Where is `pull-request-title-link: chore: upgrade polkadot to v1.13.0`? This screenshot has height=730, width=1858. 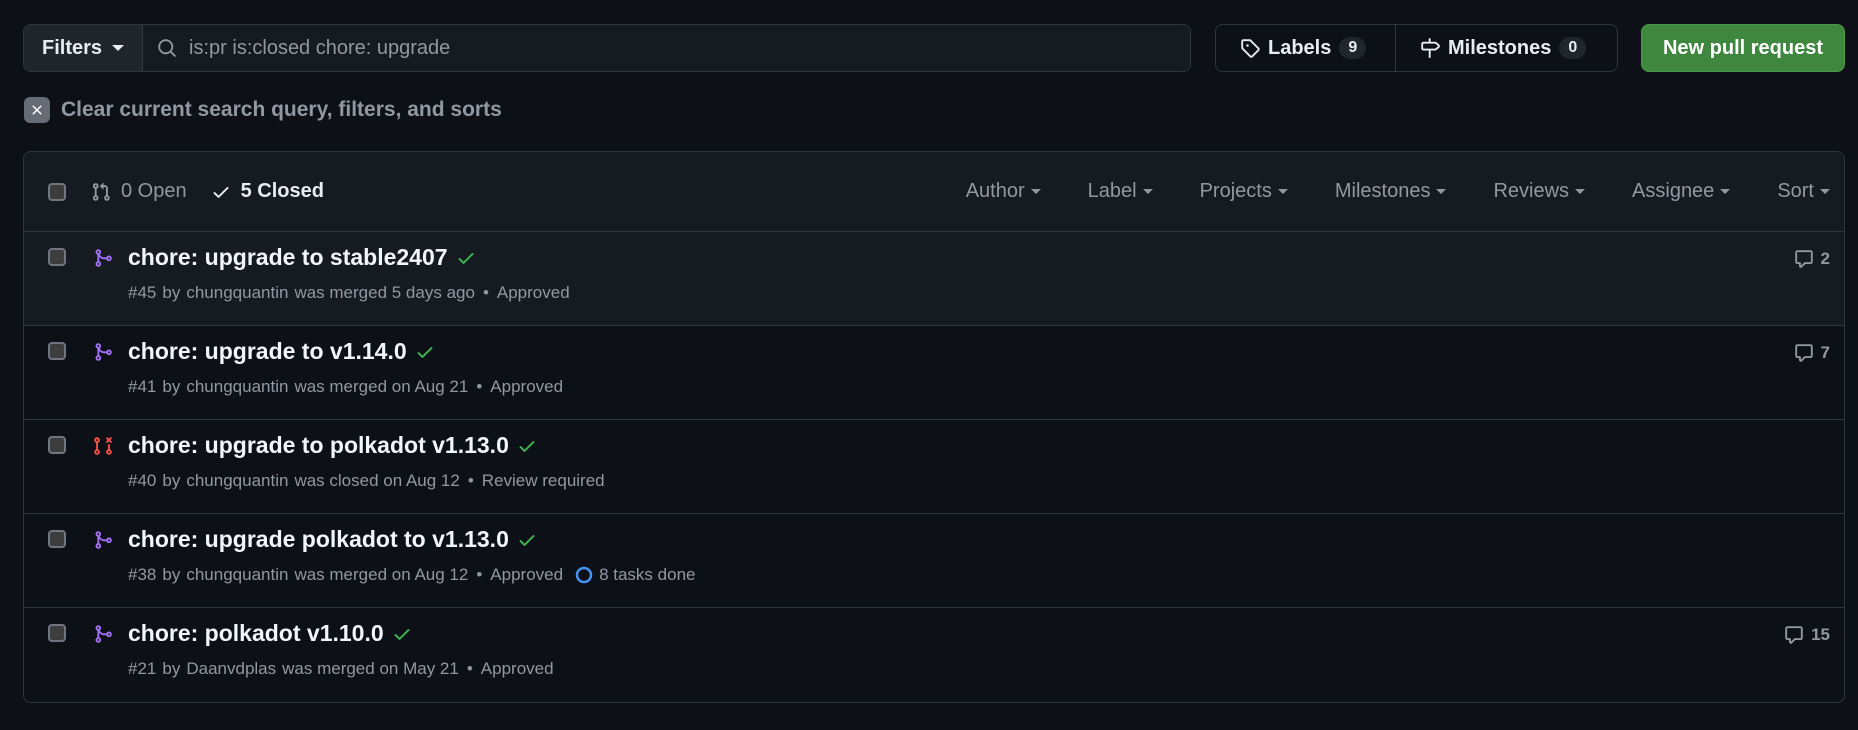 pull-request-title-link: chore: upgrade polkadot to v1.13.0 is located at coordinates (318, 539).